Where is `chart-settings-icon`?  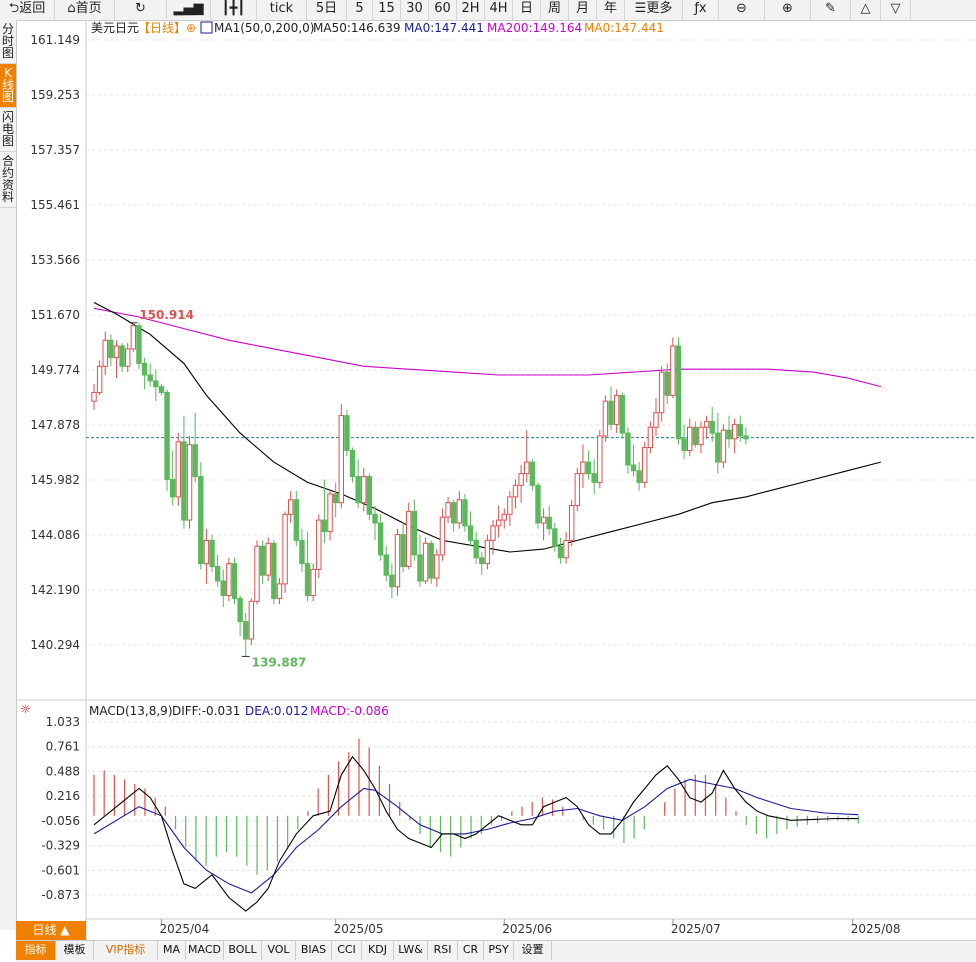
chart-settings-icon is located at coordinates (206, 27).